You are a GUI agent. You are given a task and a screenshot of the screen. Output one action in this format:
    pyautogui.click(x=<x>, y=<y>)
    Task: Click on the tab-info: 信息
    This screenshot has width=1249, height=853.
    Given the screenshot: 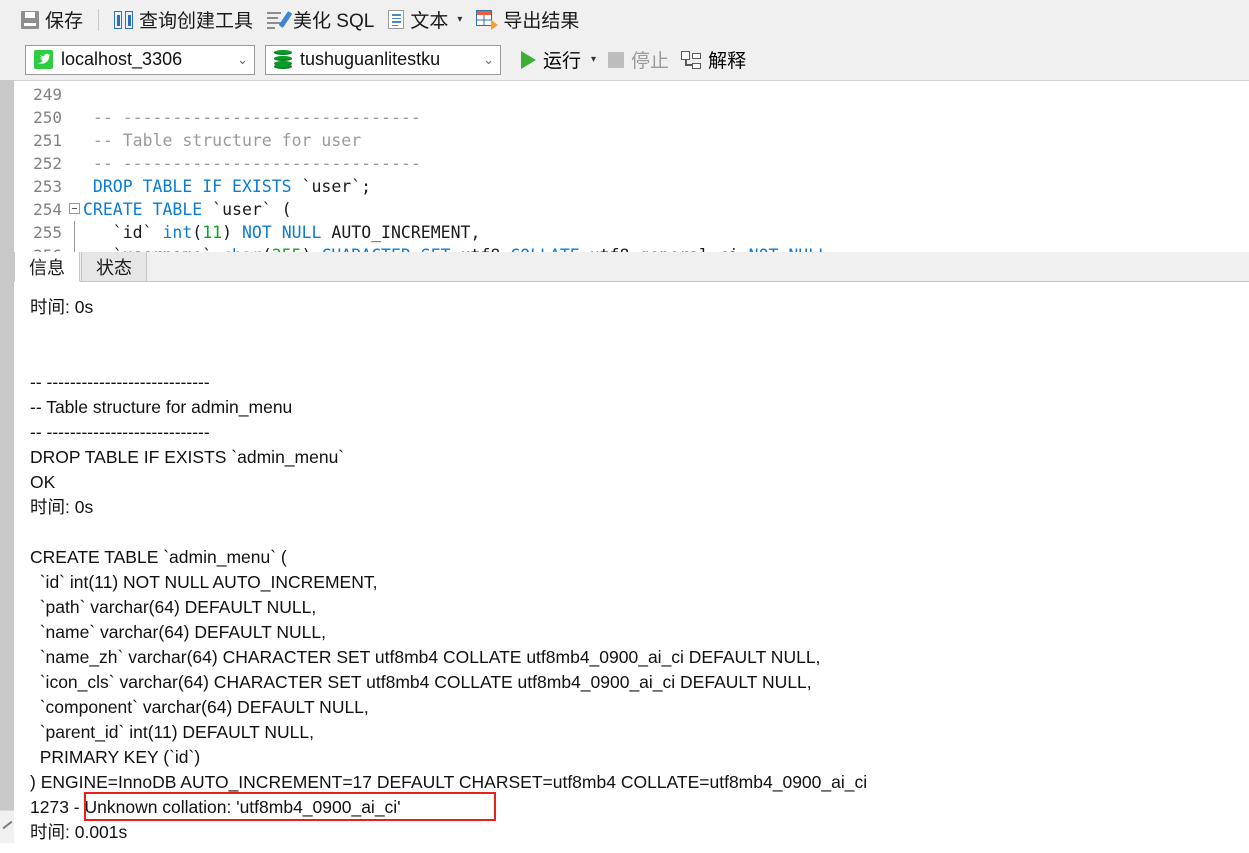 What is the action you would take?
    pyautogui.click(x=47, y=266)
    